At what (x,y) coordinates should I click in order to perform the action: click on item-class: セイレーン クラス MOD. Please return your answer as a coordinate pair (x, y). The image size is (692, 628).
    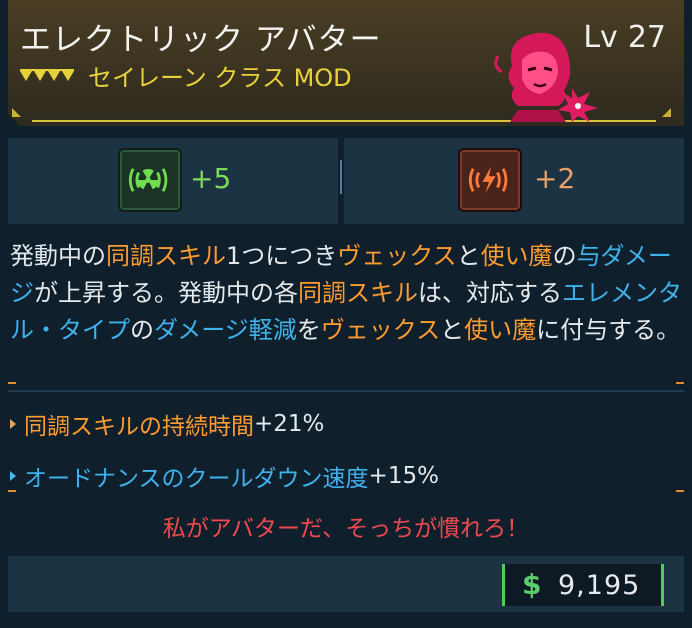
    Looking at the image, I should click on (220, 78).